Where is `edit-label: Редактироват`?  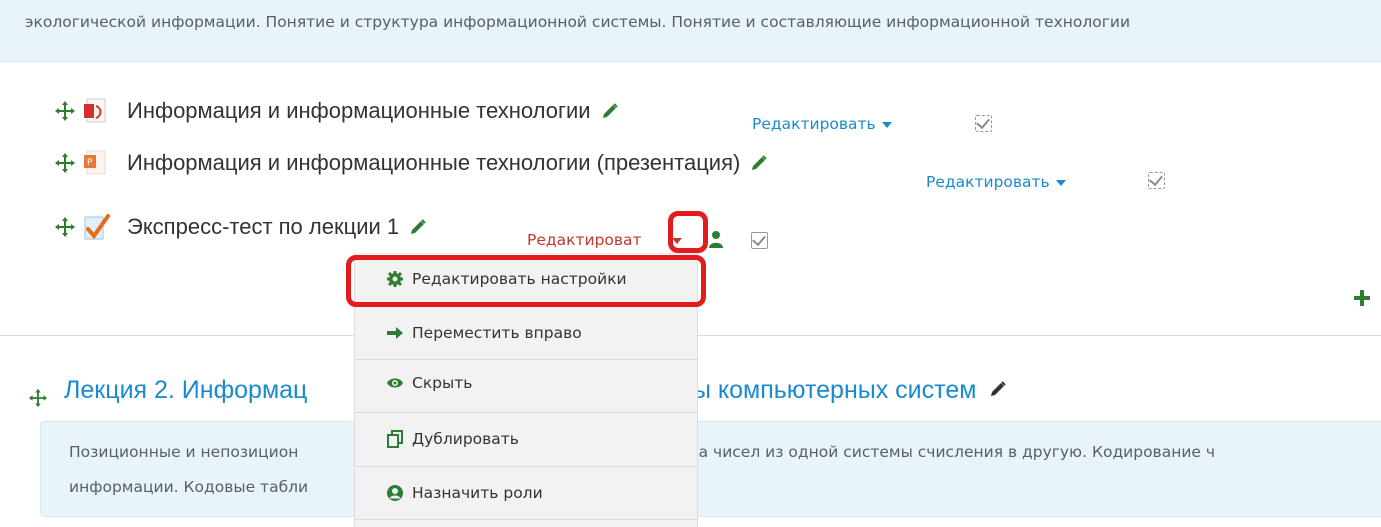 edit-label: Редактироват is located at coordinates (584, 240).